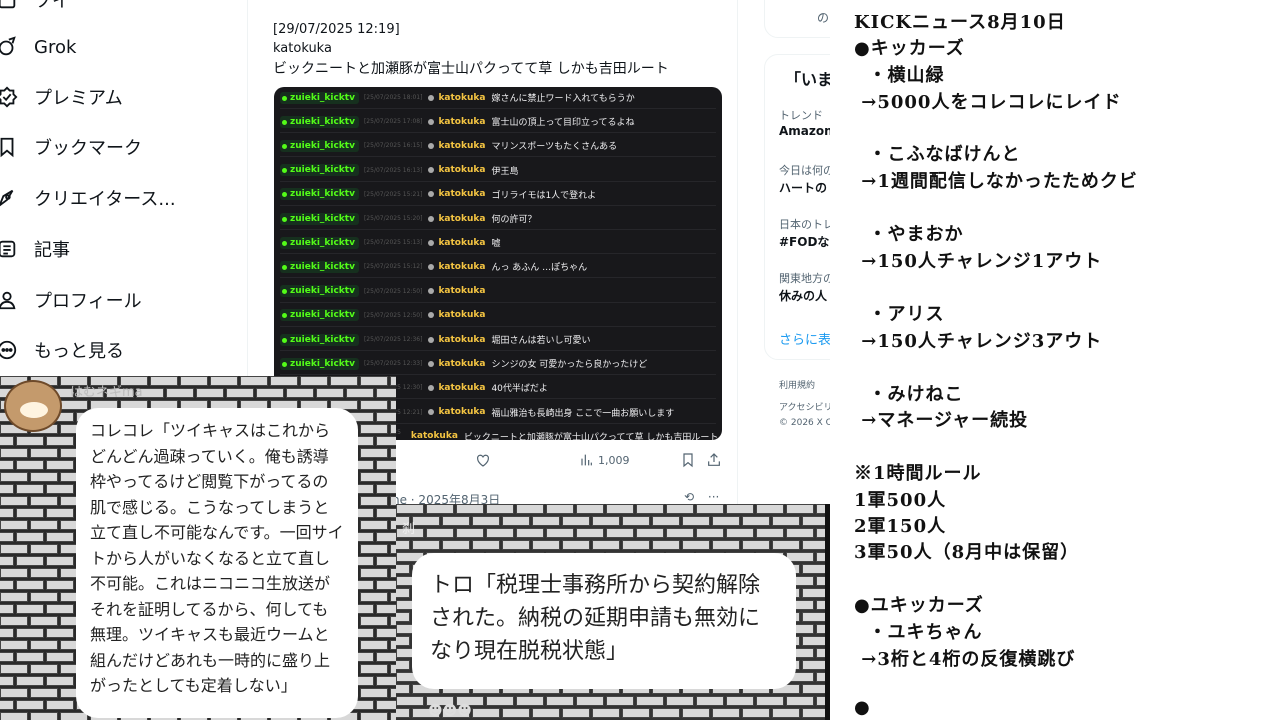  Describe the element at coordinates (393, 218) in the screenshot. I see `chat-date: [25/07/2025 15:20]` at that location.